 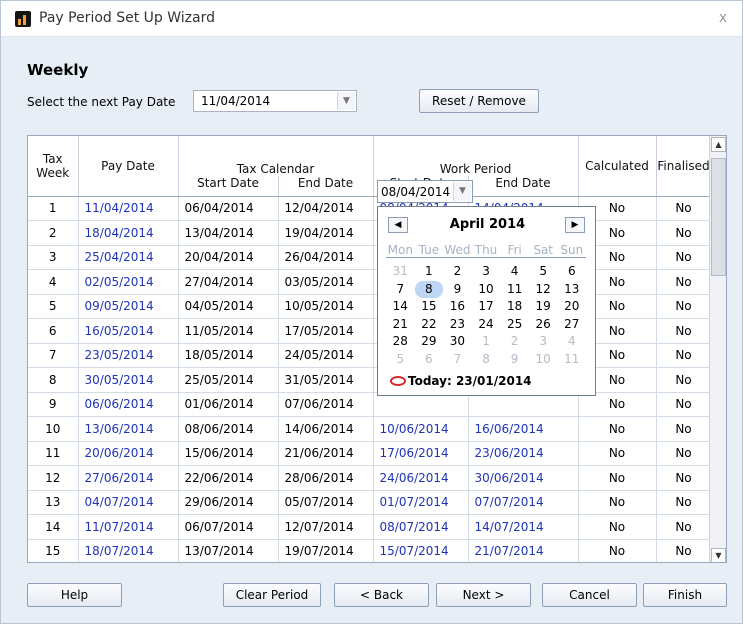 I want to click on calendar-day: 27, so click(x=571, y=325).